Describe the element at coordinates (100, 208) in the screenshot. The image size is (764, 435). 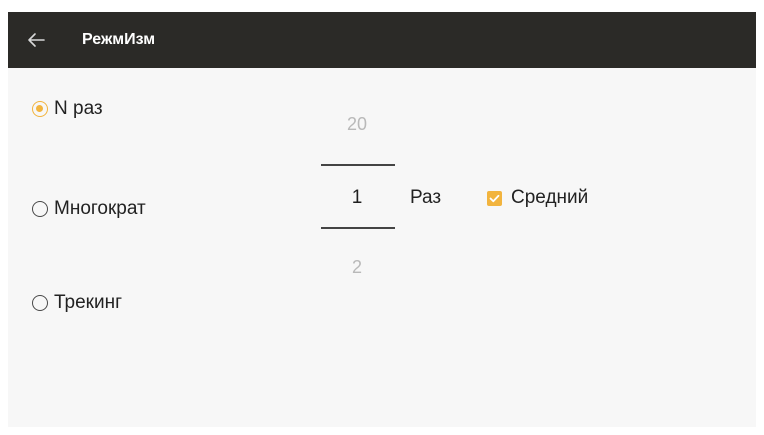
I see `mode-option-label: Многократ` at that location.